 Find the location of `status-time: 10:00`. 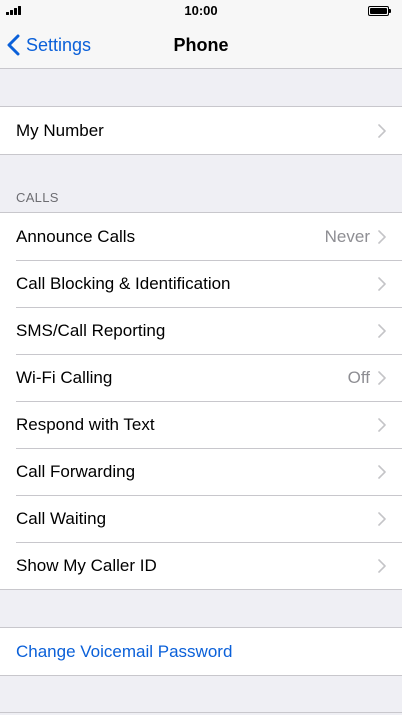

status-time: 10:00 is located at coordinates (201, 10).